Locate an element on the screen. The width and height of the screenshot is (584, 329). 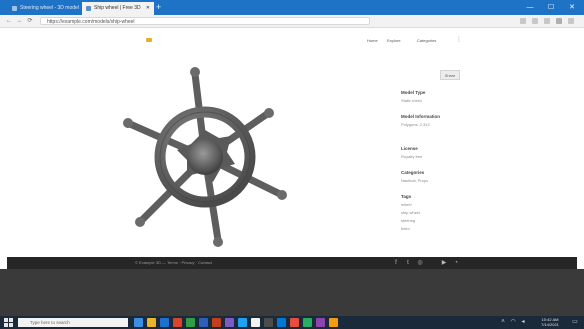
windows-start-icon is located at coordinates (8, 322).